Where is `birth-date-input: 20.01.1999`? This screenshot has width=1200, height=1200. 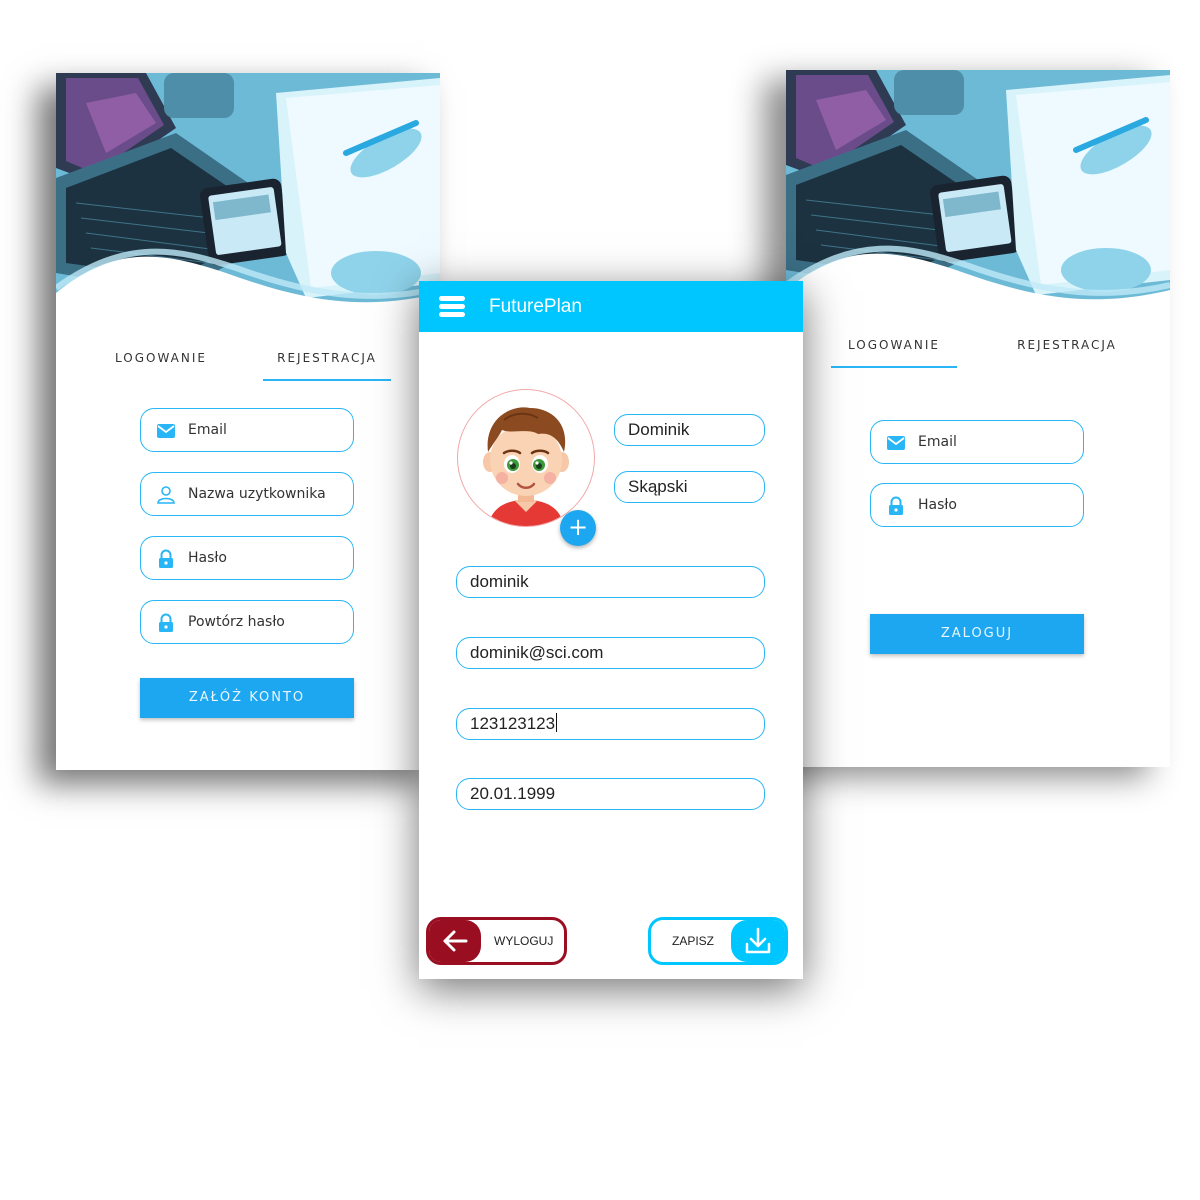
birth-date-input: 20.01.1999 is located at coordinates (610, 794).